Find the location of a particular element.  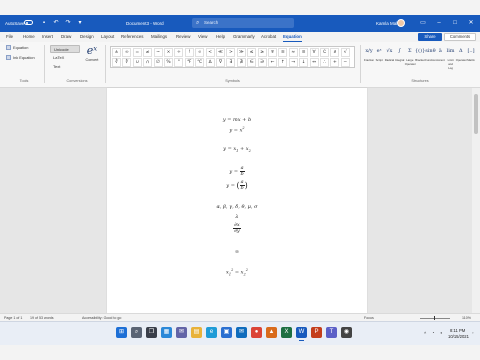

clock-time: 8:11 PM is located at coordinates (457, 330).